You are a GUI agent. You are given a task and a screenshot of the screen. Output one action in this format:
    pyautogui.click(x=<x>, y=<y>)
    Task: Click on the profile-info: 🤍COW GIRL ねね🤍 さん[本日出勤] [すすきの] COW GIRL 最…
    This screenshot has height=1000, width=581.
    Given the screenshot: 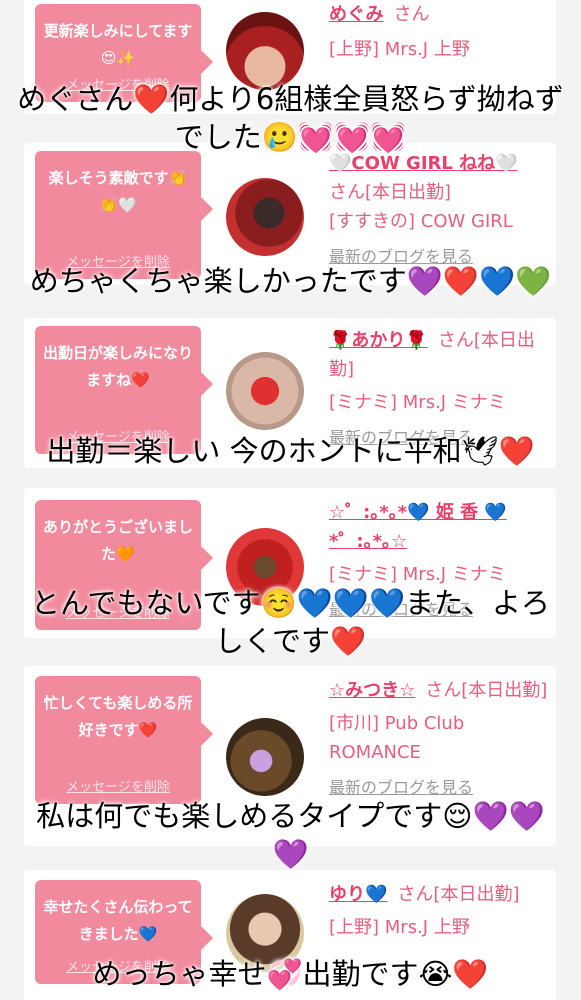 What is the action you would take?
    pyautogui.click(x=439, y=210)
    